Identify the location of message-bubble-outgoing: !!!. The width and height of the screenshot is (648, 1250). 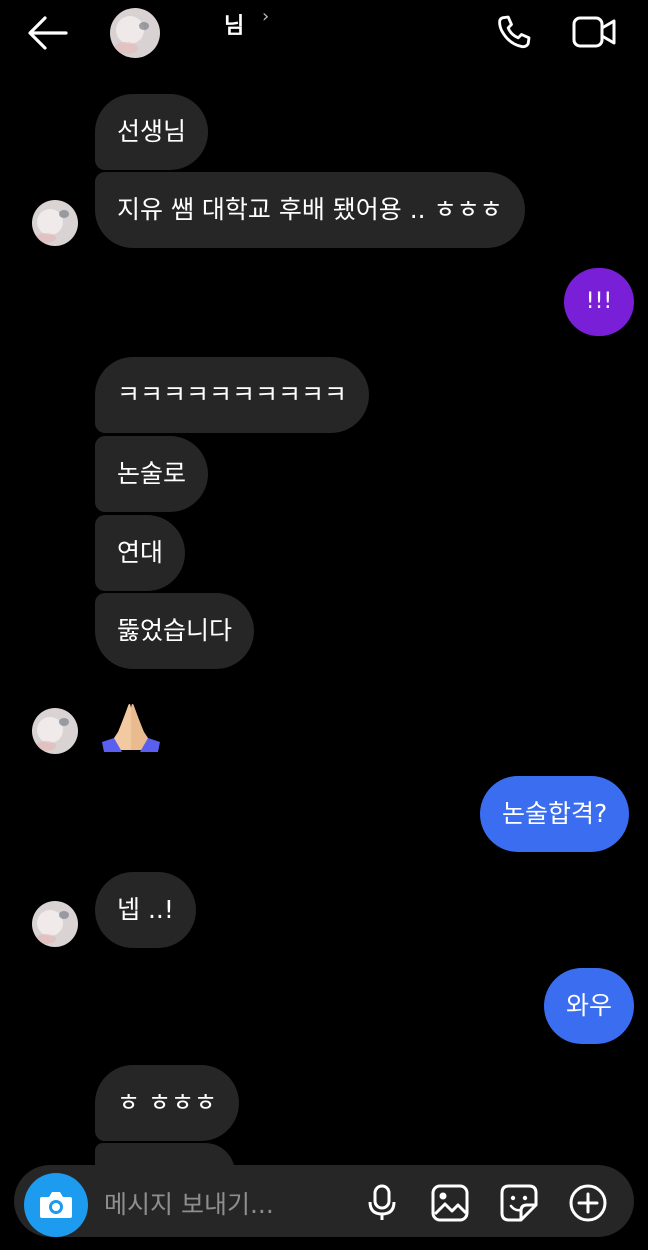
(599, 302).